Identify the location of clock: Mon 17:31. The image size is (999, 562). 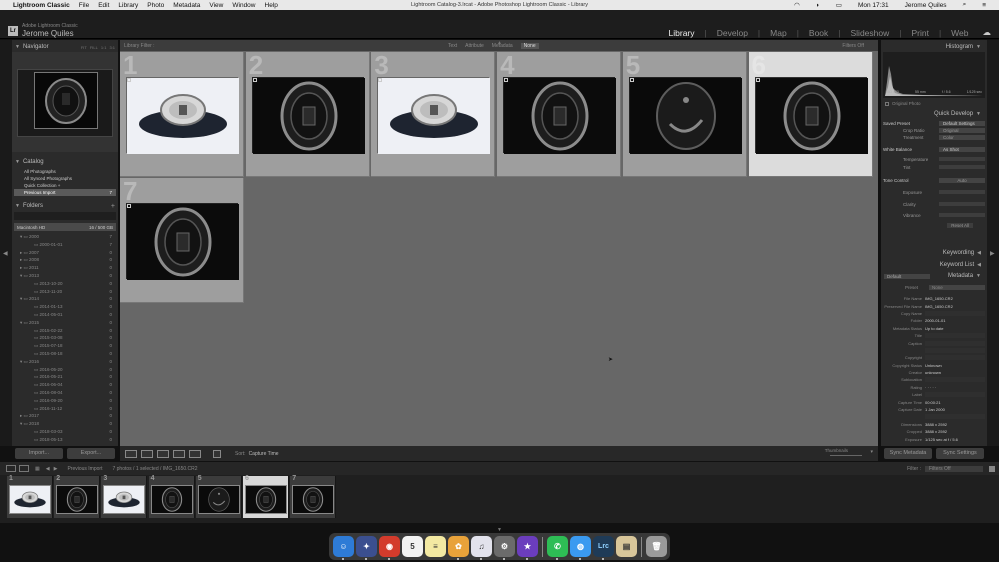
(873, 5).